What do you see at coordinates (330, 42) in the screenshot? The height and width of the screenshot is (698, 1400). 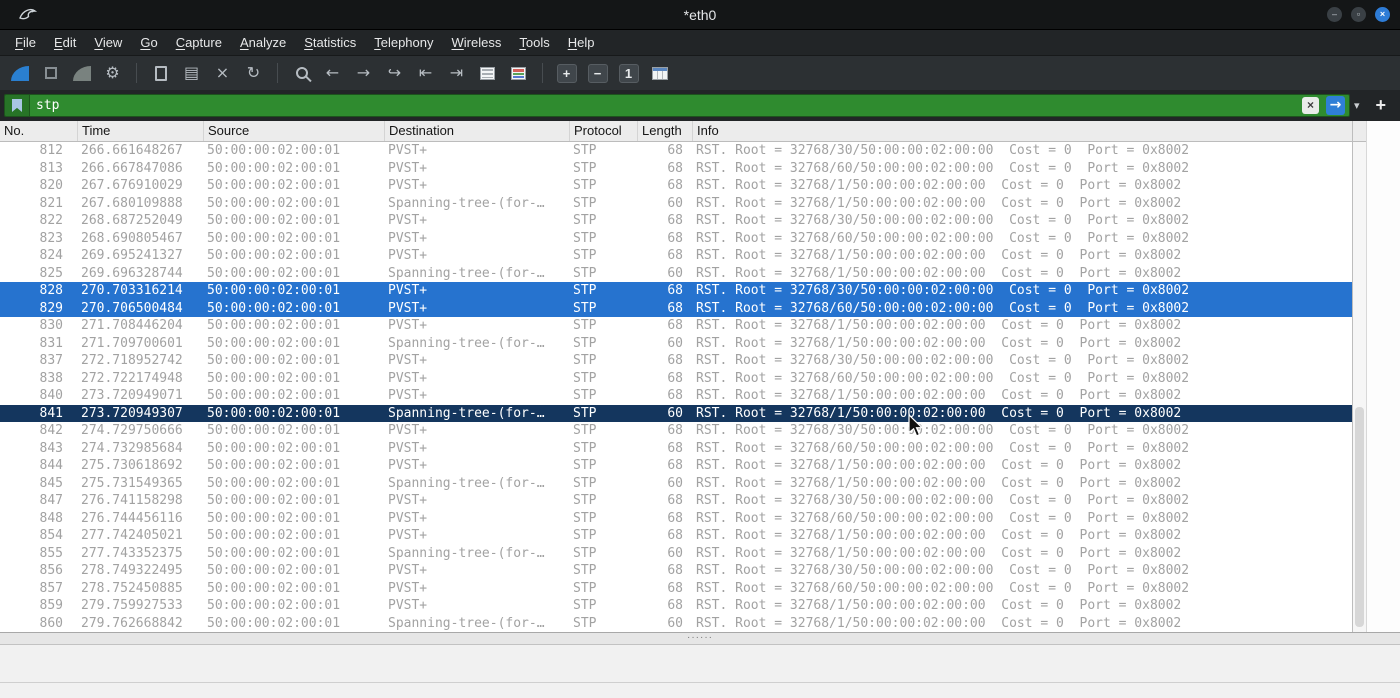 I see `menu-statistics: Statistics` at bounding box center [330, 42].